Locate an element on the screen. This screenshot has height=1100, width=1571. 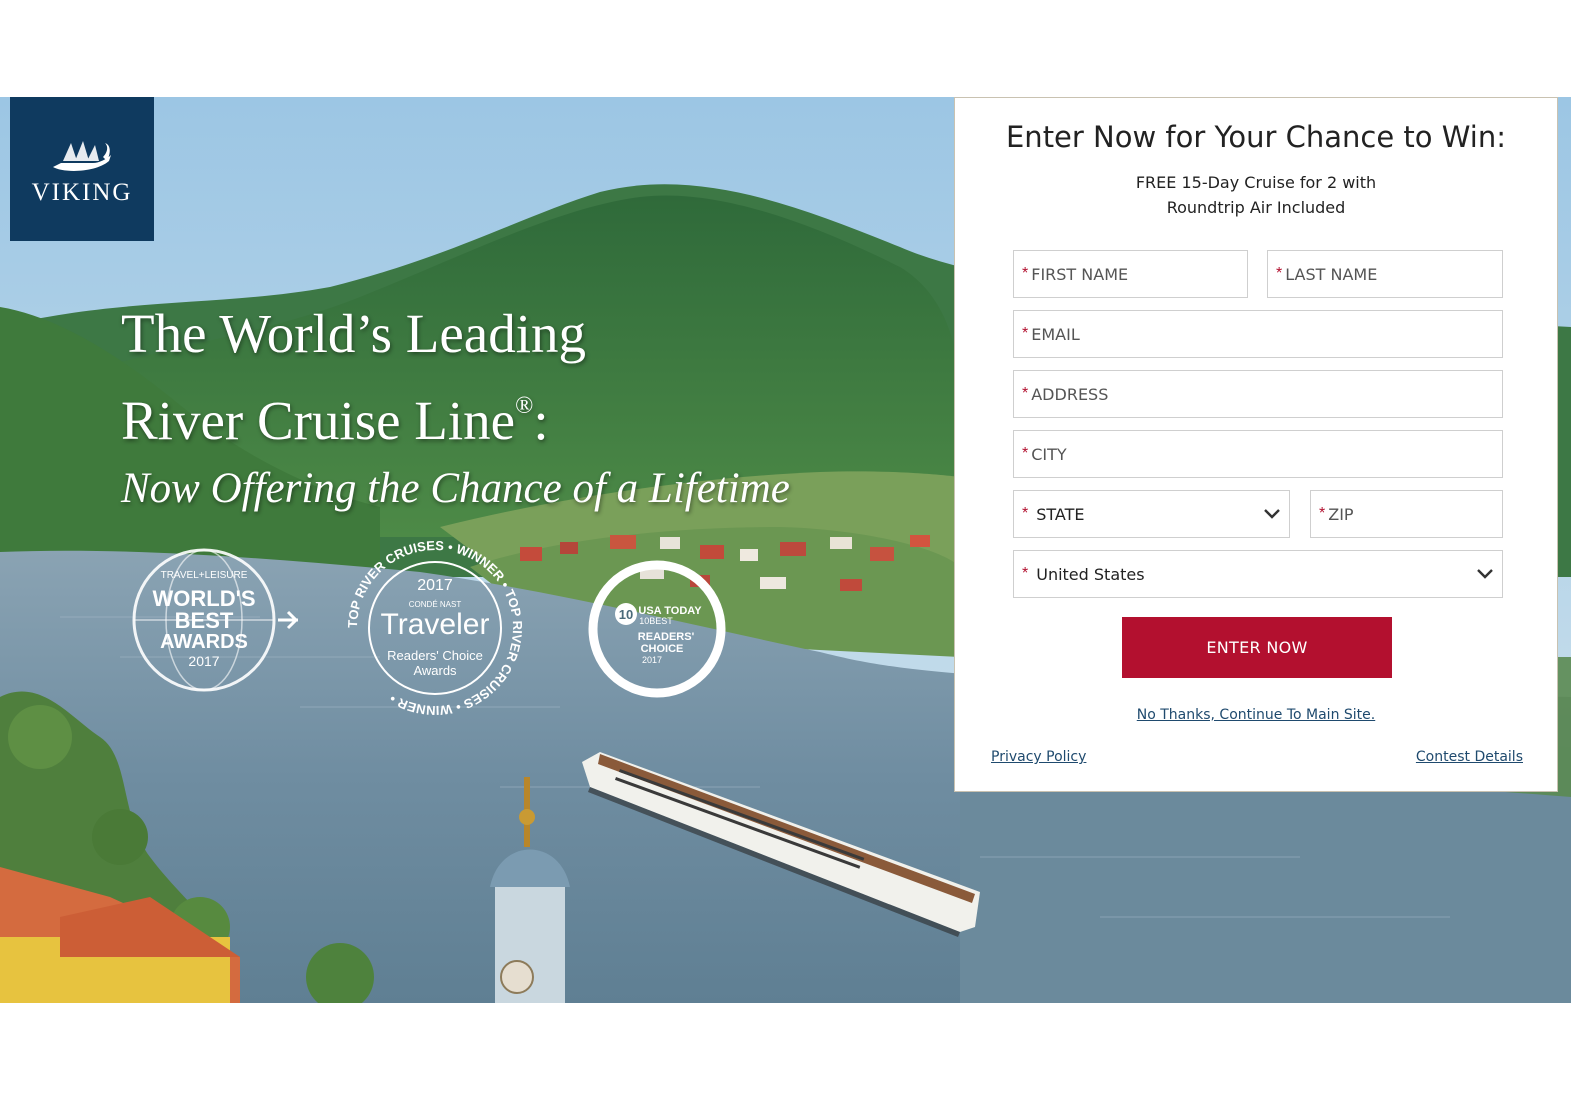
tl-line2: BEST is located at coordinates (204, 620).